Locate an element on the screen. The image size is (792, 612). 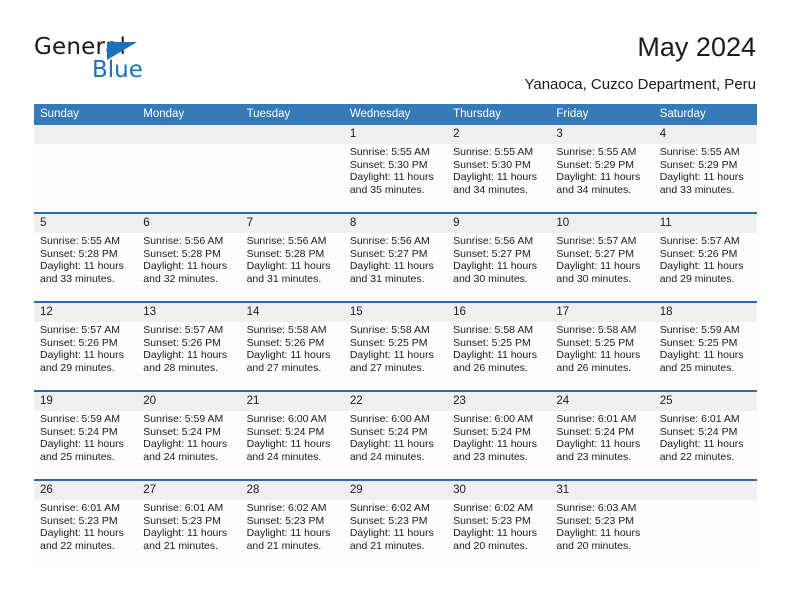
day-daylight-2-text: and 26 minutes. is located at coordinates (594, 367).